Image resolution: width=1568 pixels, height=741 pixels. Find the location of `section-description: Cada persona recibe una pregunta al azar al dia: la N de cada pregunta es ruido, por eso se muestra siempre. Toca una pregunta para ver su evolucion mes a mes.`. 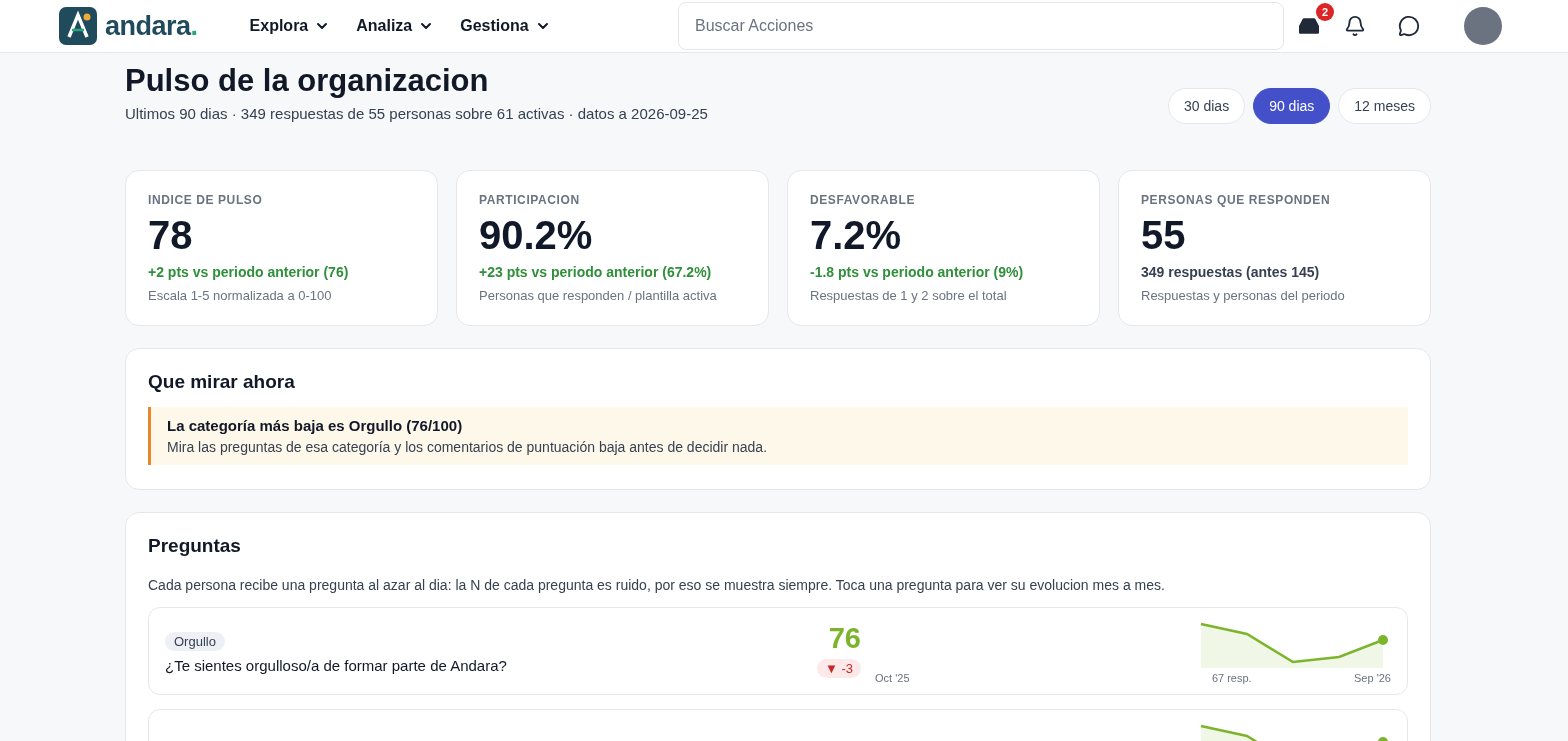

section-description: Cada persona recibe una pregunta al azar al dia: la N de cada pregunta es ruido, por eso se muestra siempre. Toca una pregunta para ver su evolucion mes a mes. is located at coordinates (657, 585).